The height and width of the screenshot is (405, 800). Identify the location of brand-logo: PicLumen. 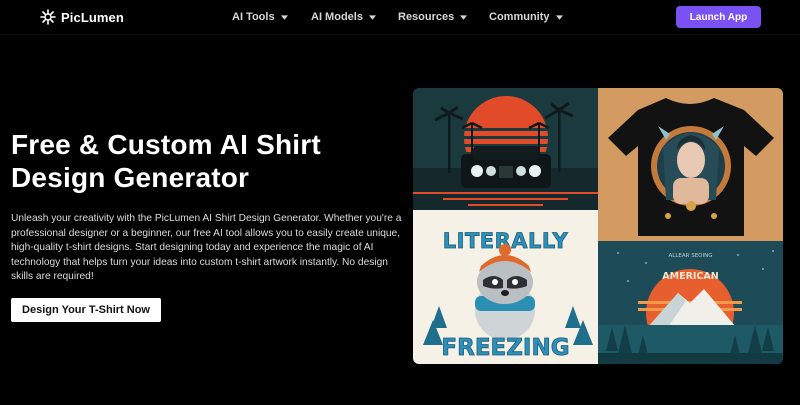
(82, 17).